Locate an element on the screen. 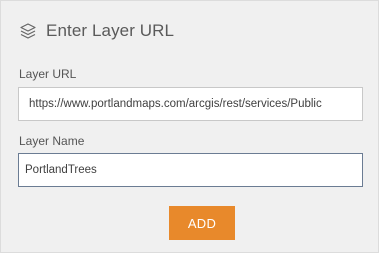 The width and height of the screenshot is (379, 253). layer-name-label: Layer Name is located at coordinates (52, 141).